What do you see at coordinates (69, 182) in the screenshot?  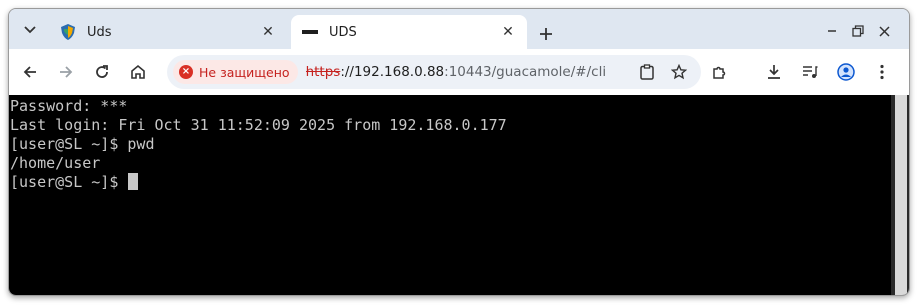 I see `terminal-prompt: [user@SL ~]$` at bounding box center [69, 182].